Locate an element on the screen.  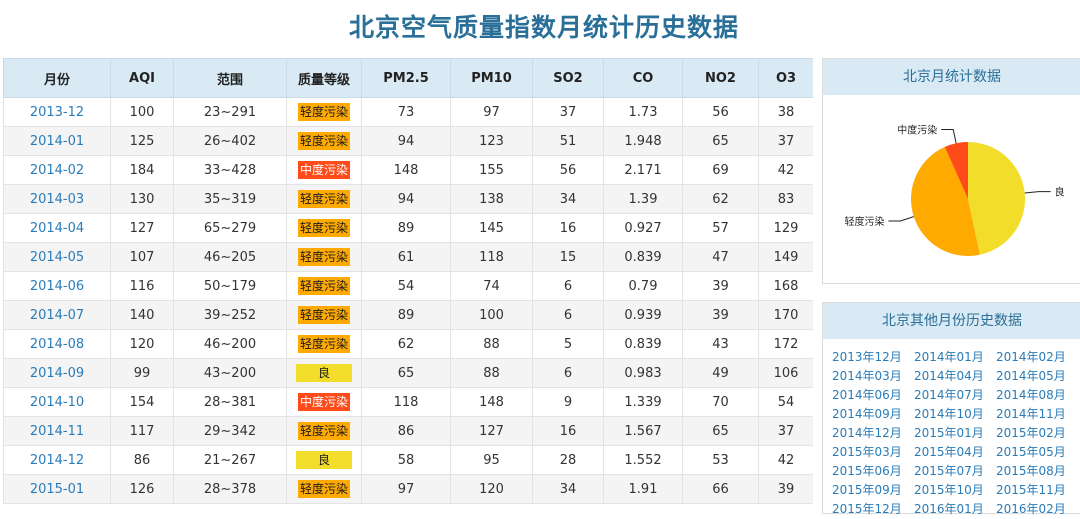
table-cell: 120 is located at coordinates (491, 489).